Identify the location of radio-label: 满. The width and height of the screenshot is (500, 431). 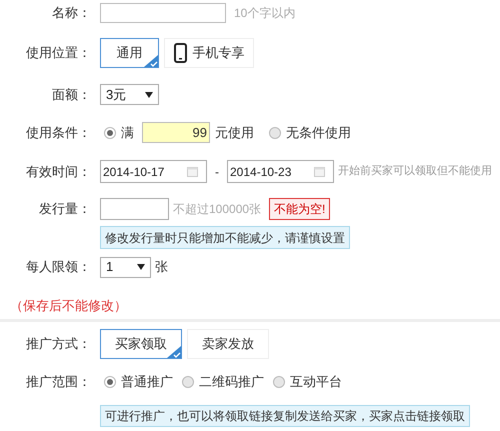
(127, 133).